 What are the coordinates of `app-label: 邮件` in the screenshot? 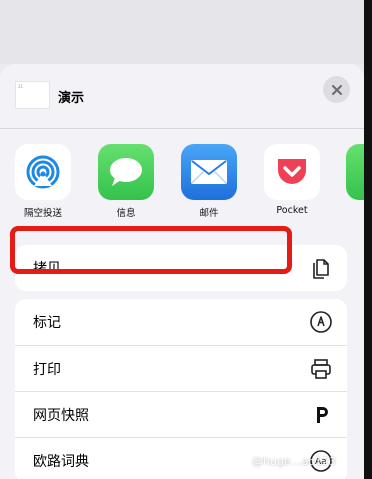 It's located at (209, 213).